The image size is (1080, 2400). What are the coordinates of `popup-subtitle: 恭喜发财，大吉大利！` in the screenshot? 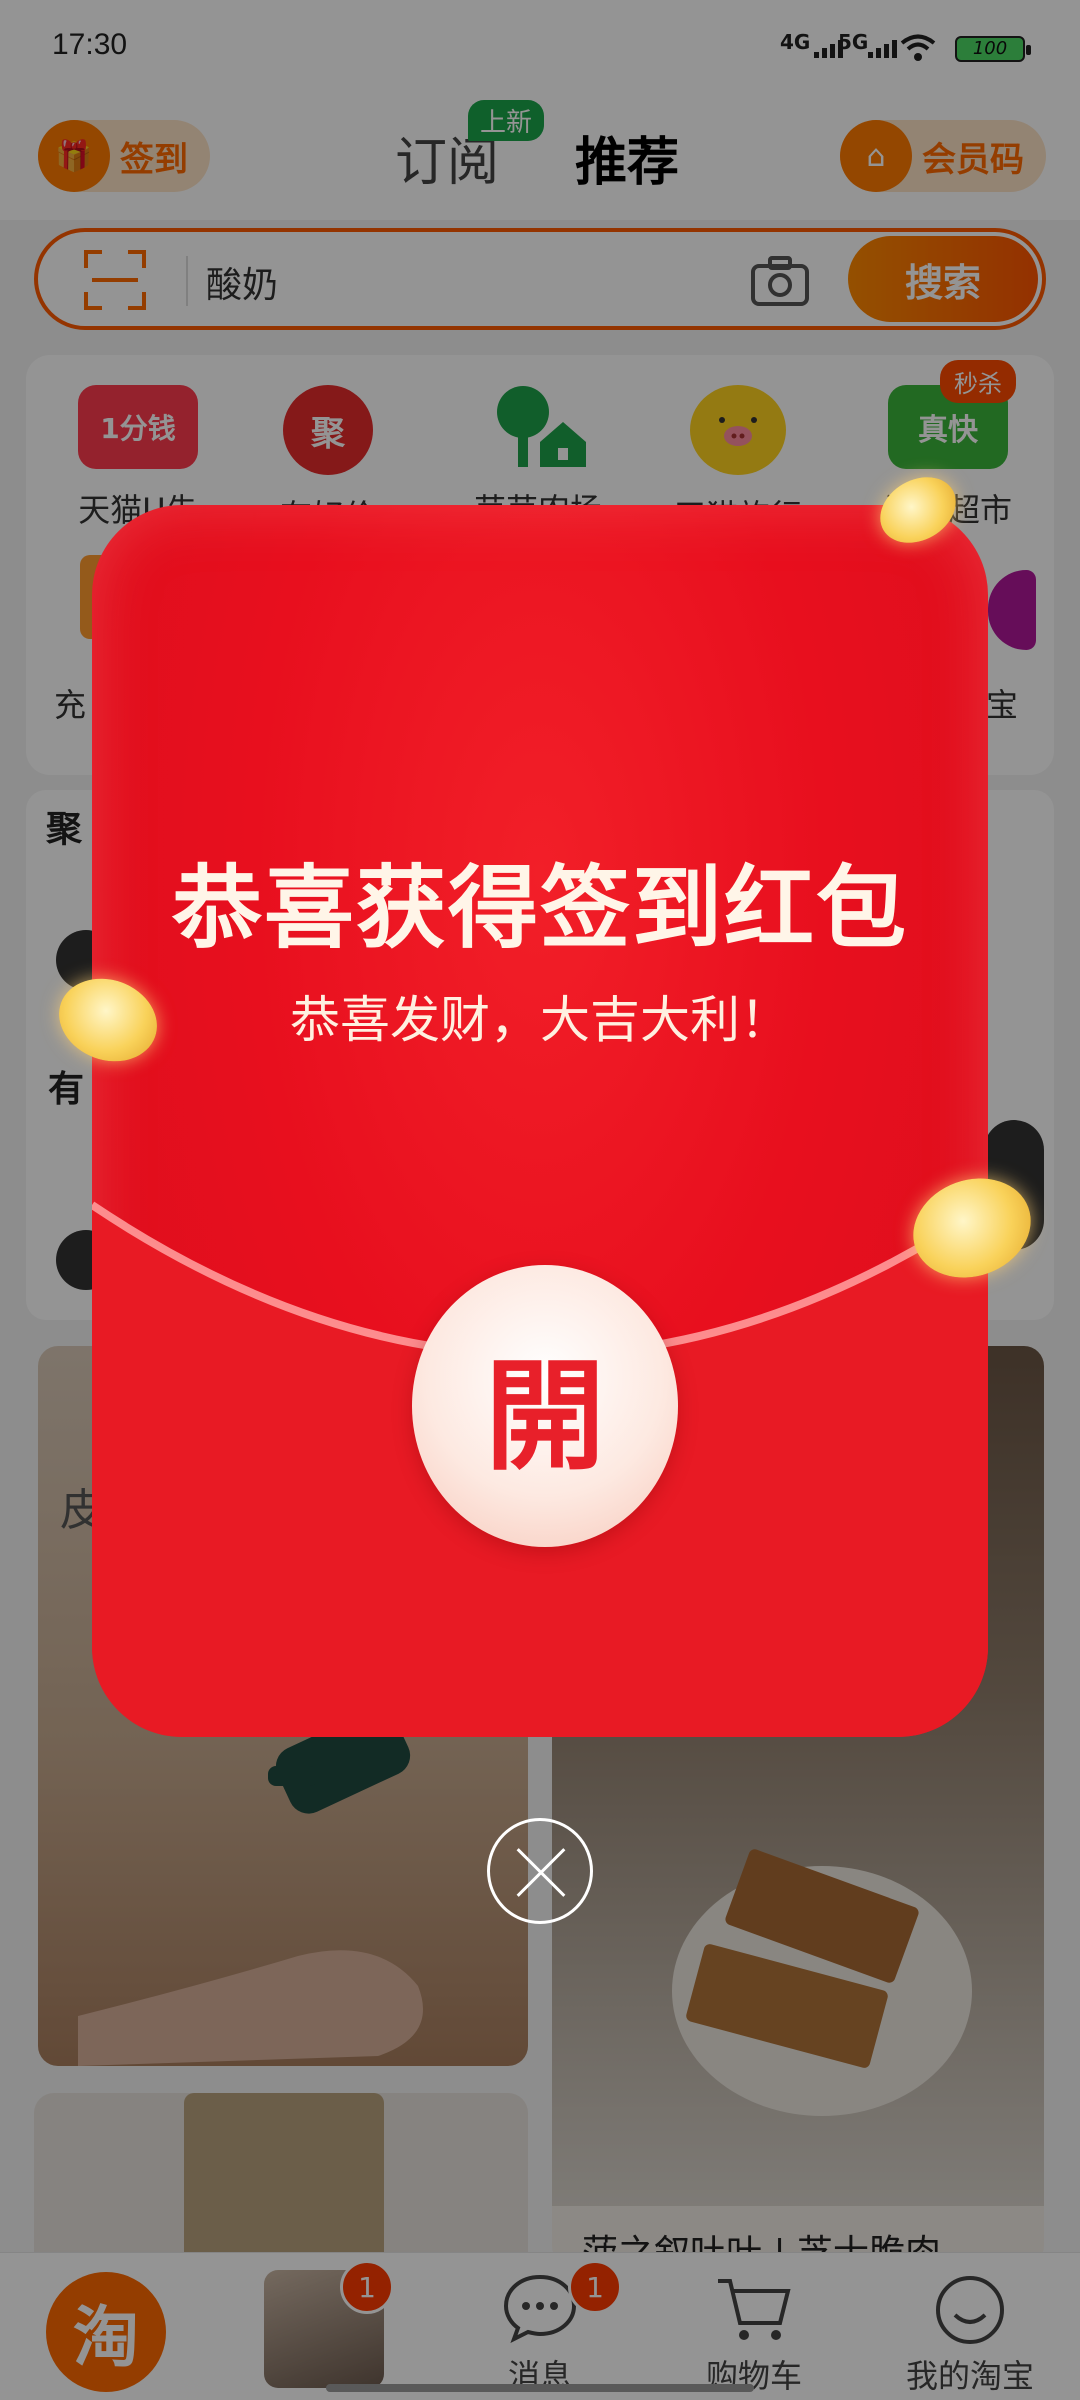 It's located at (540, 1020).